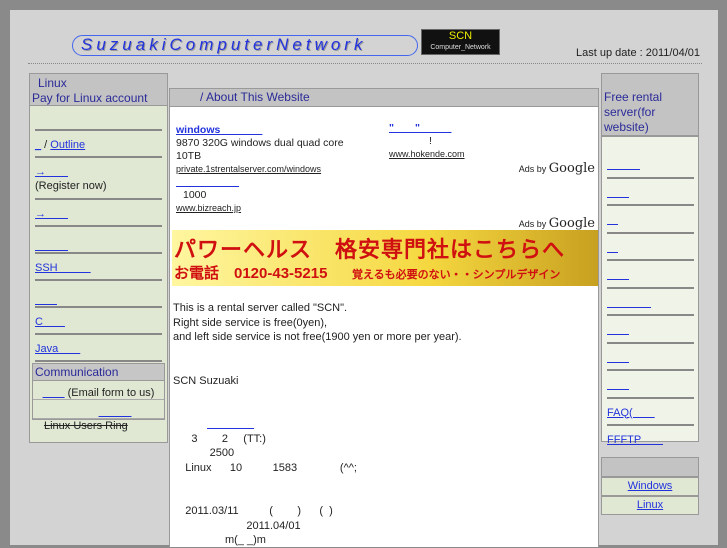 Image resolution: width=727 pixels, height=548 pixels. I want to click on banner-tagline: 覚えるも必要のない・・シンプルデザイン, so click(456, 275).